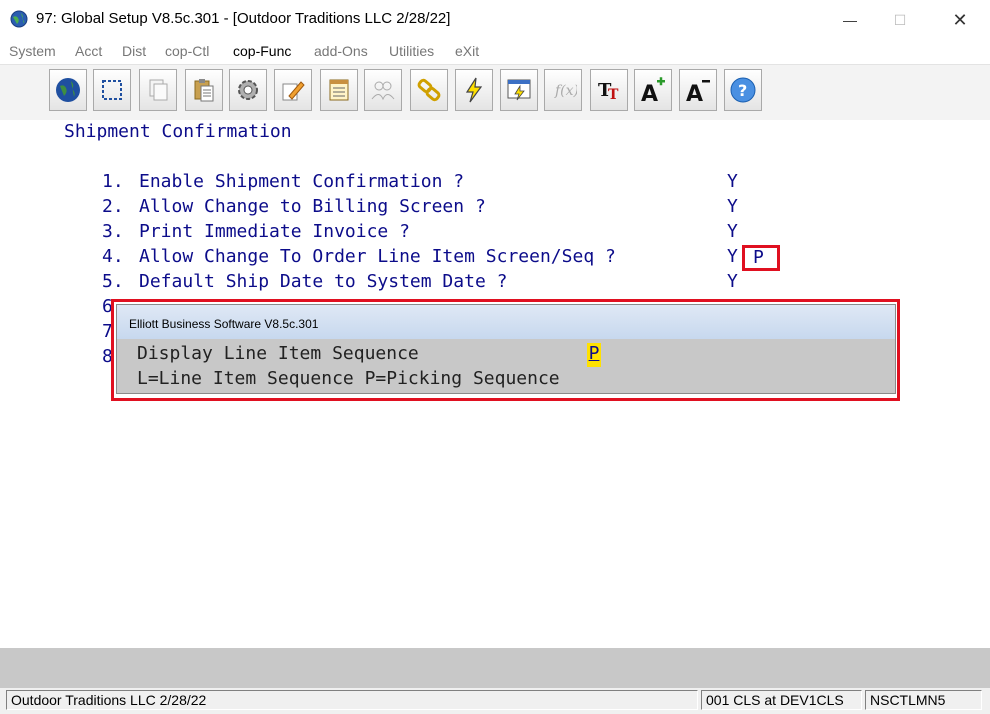 The height and width of the screenshot is (714, 990). I want to click on globe-icon, so click(68, 90).